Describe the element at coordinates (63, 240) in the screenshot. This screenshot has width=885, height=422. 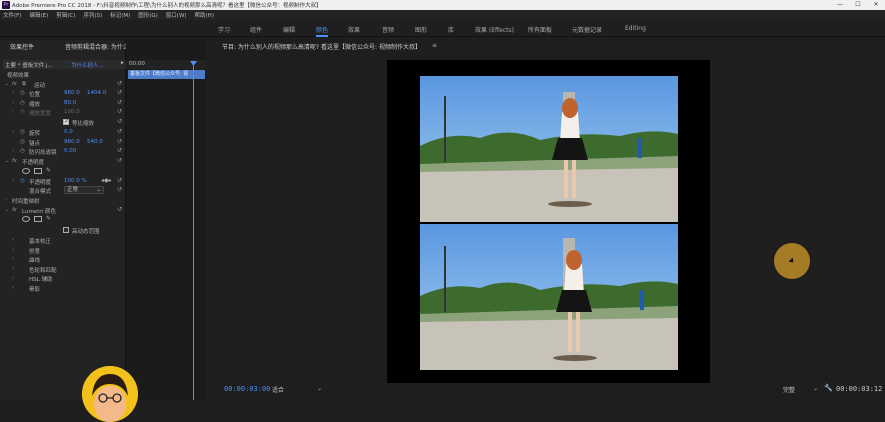
I see `fx-row-basic-correction: › 基本校正` at that location.